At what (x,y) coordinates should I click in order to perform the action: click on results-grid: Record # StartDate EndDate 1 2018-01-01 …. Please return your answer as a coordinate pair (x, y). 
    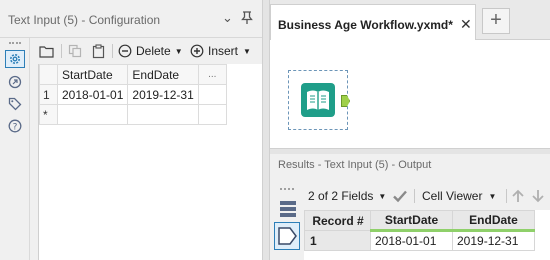
    Looking at the image, I should click on (427, 235).